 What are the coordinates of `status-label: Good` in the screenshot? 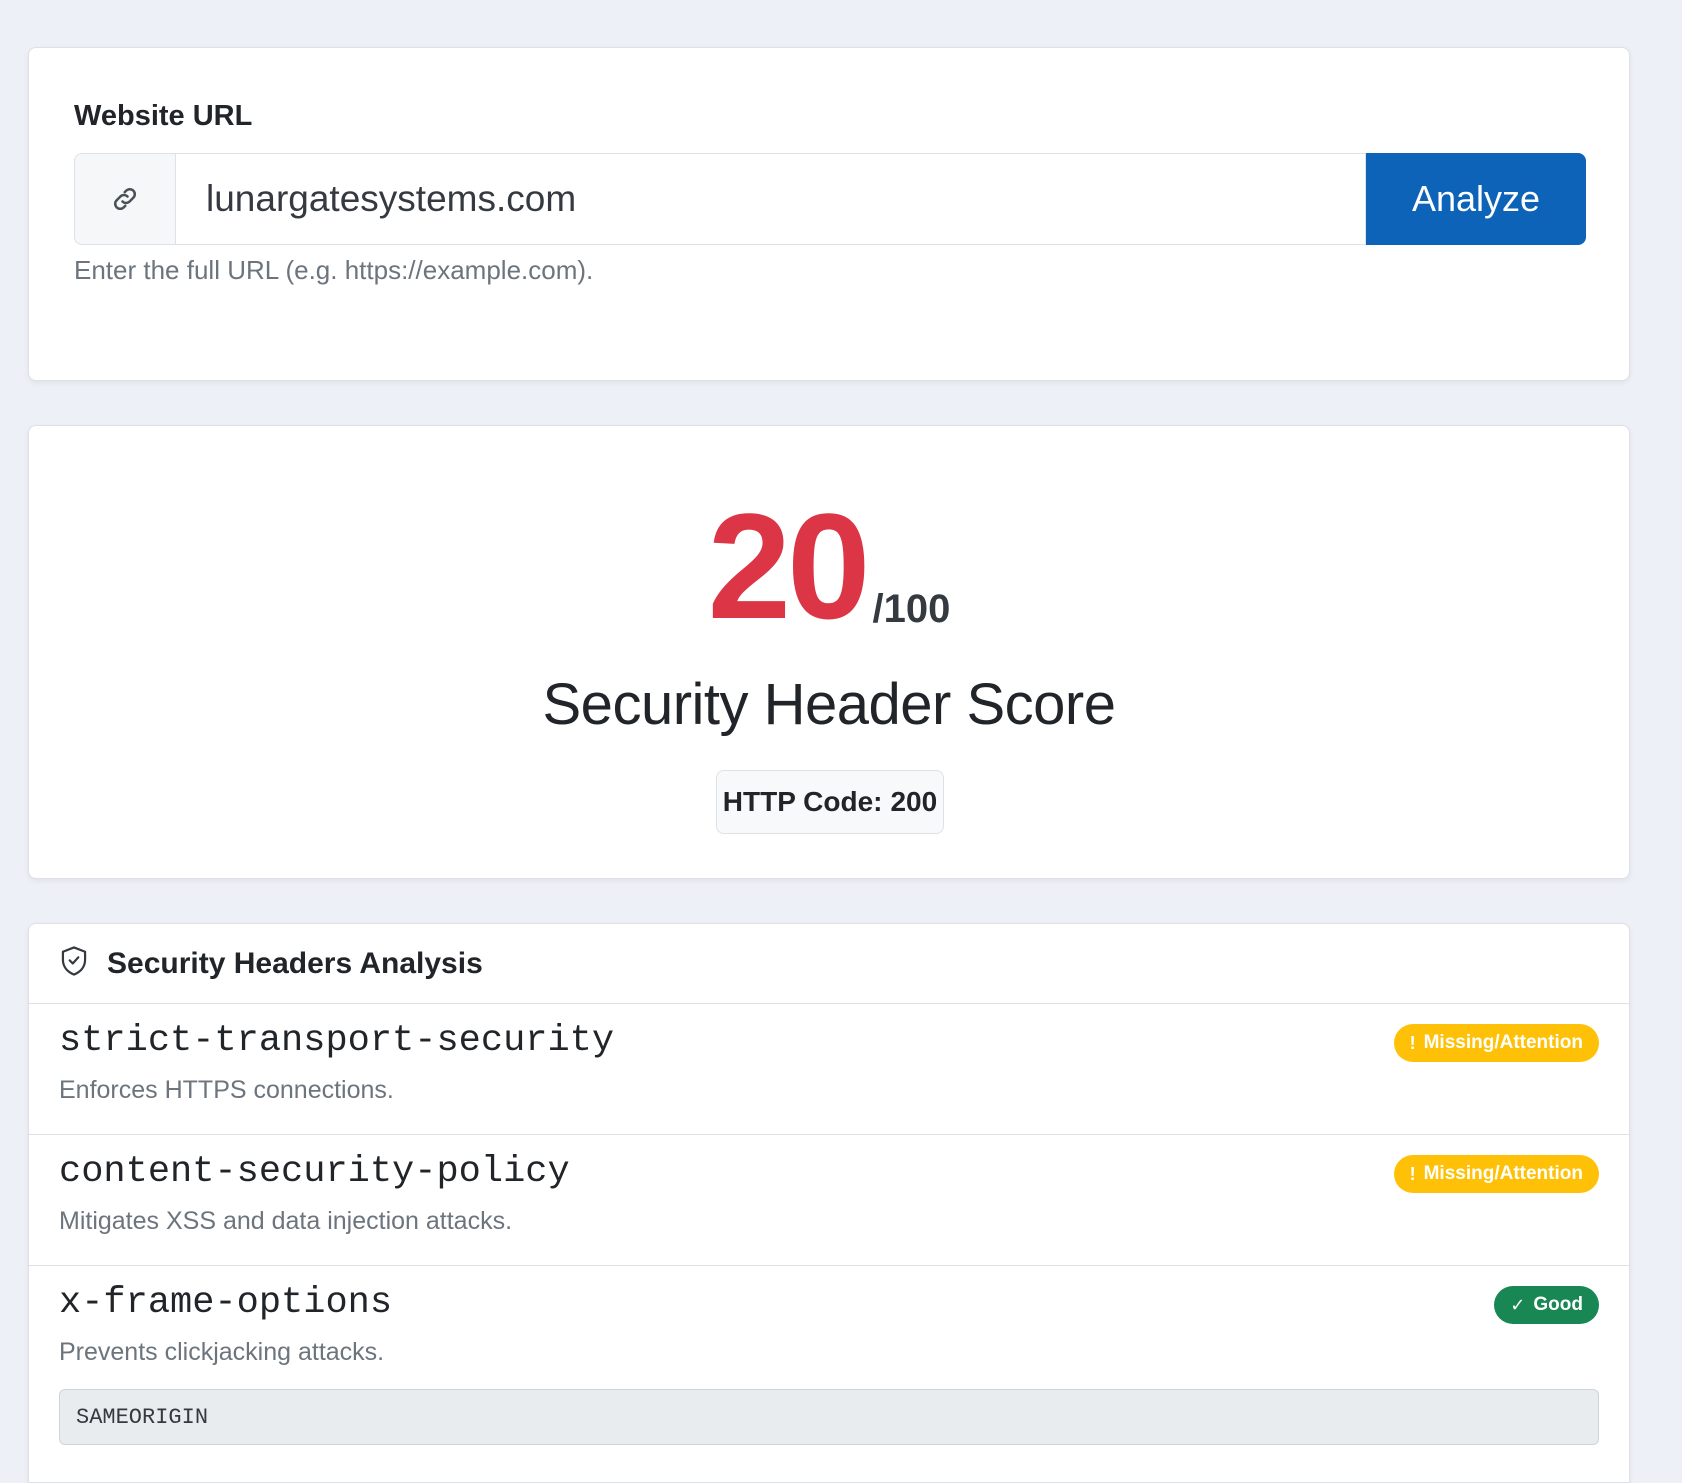 It's located at (1558, 1304).